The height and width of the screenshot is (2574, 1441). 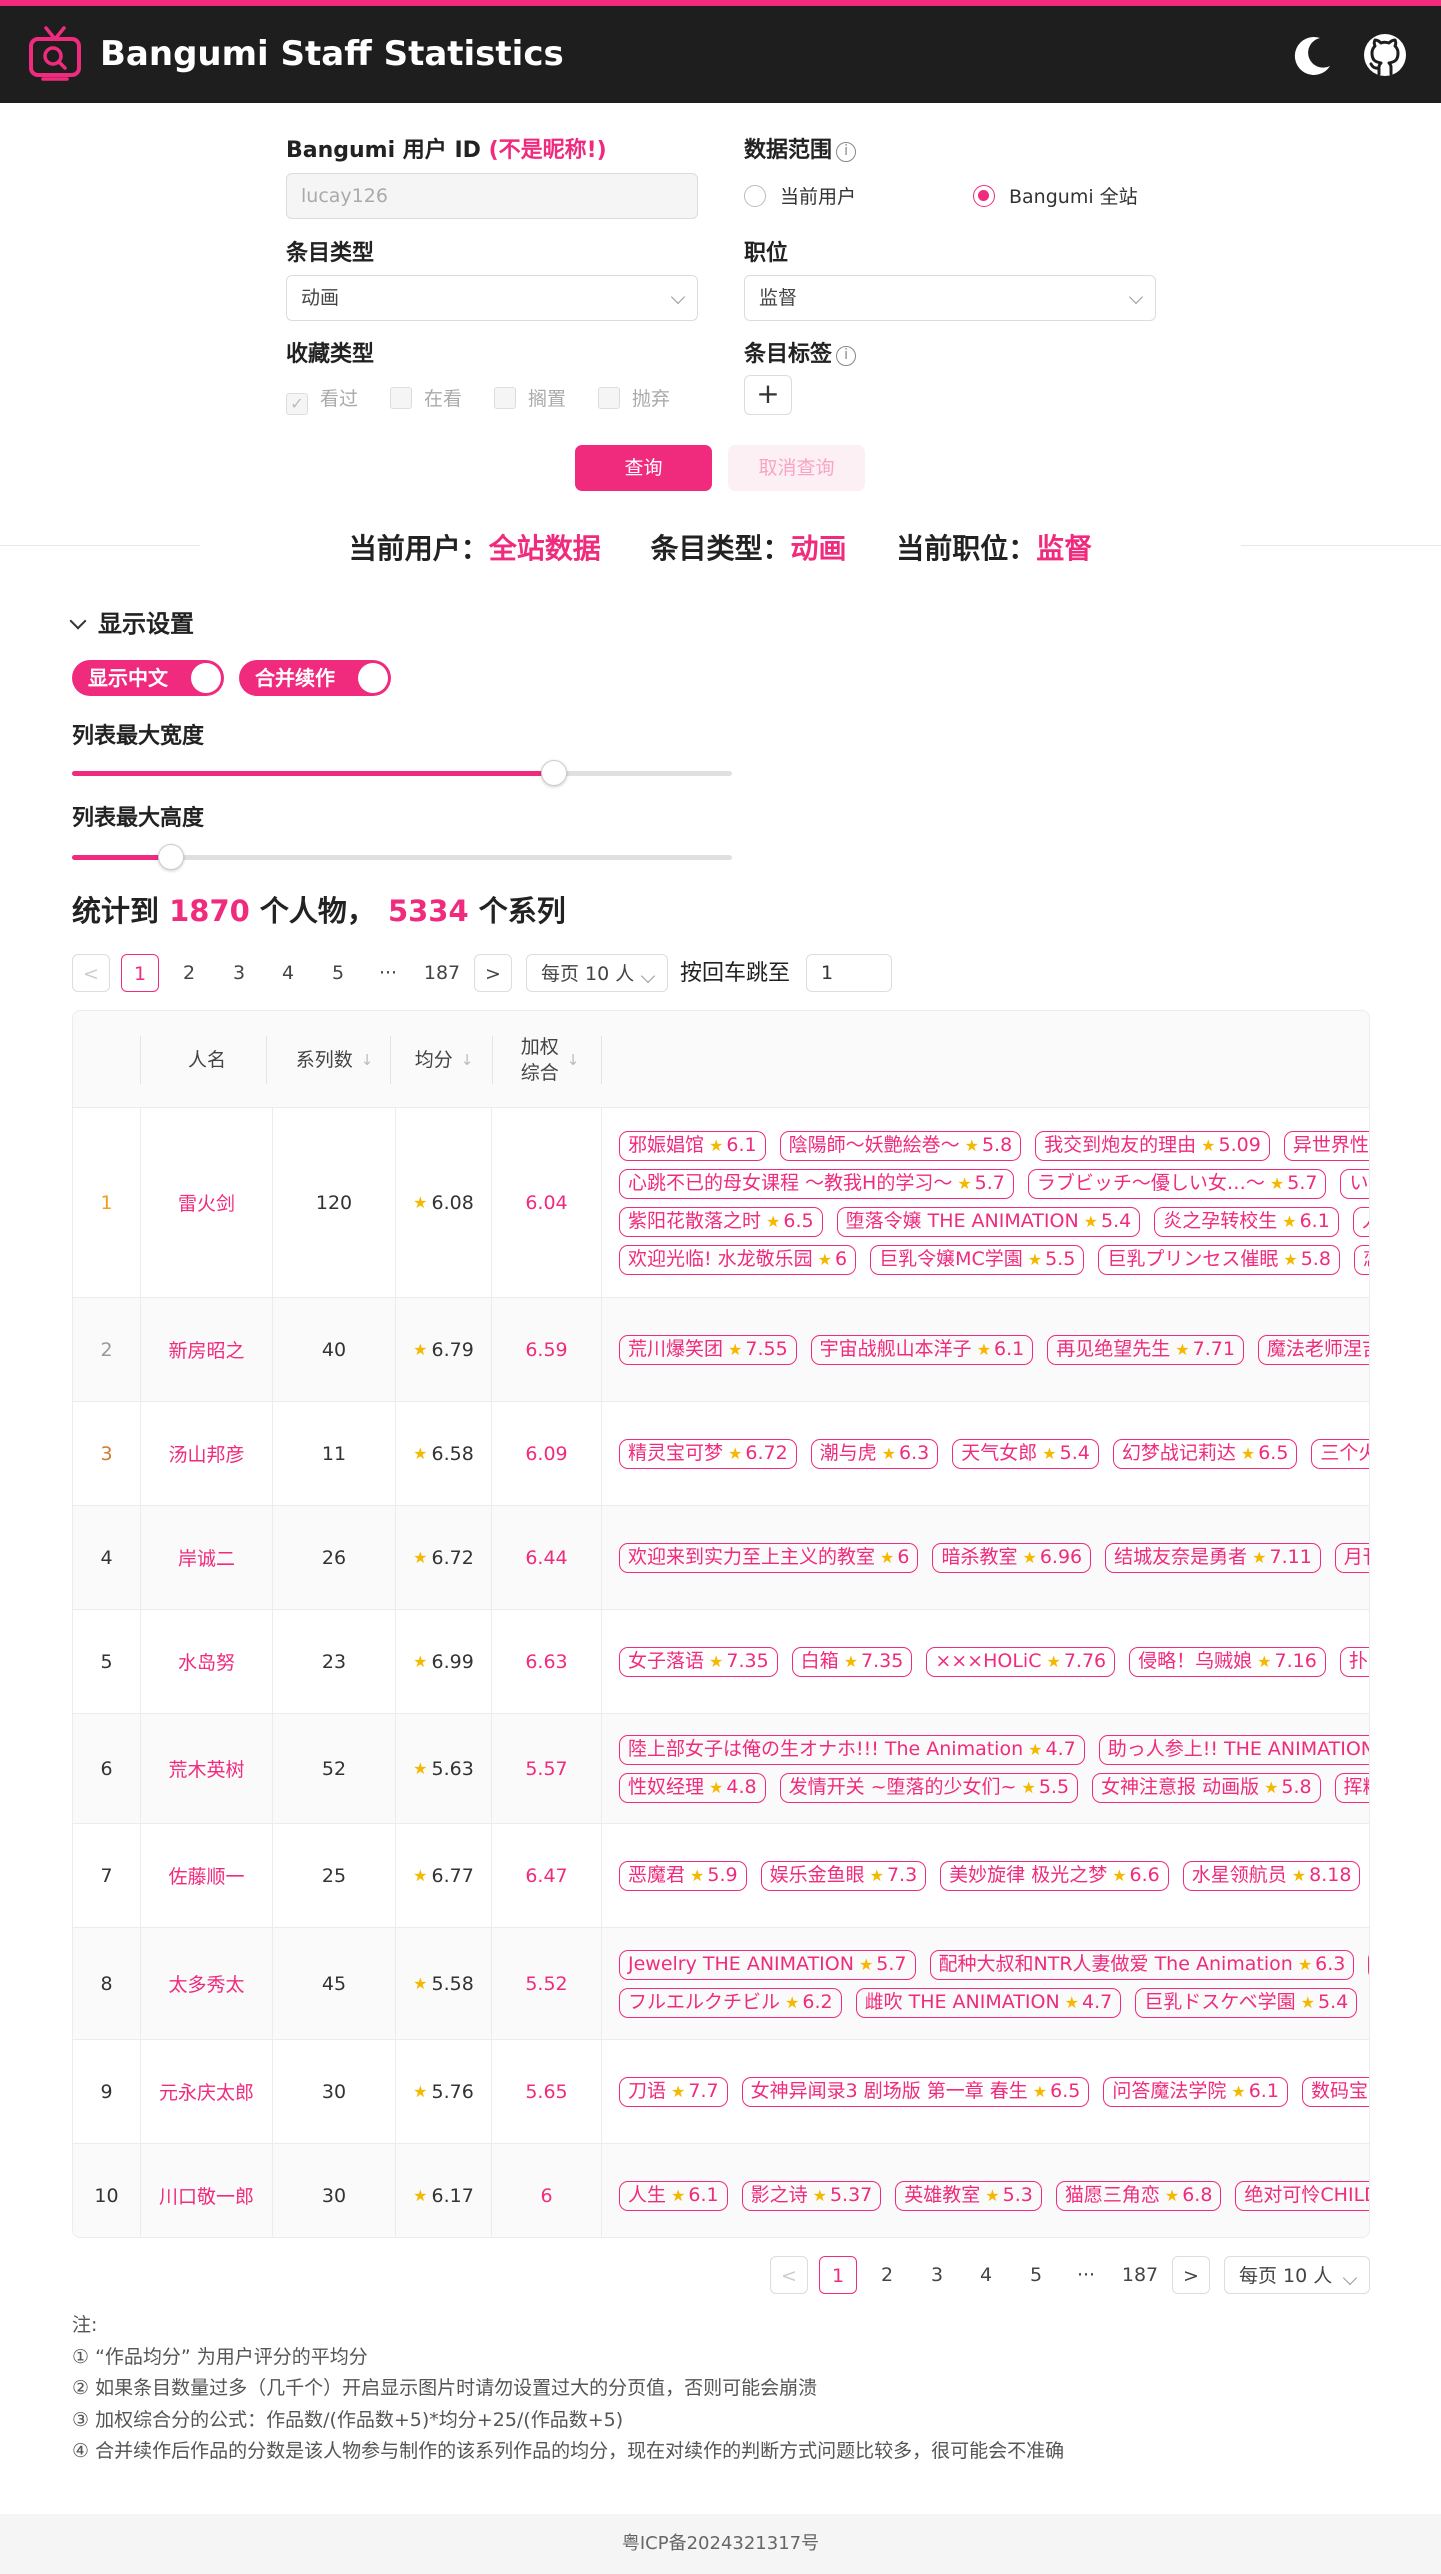 What do you see at coordinates (1354, 1183) in the screenshot?
I see `work-tag: い` at bounding box center [1354, 1183].